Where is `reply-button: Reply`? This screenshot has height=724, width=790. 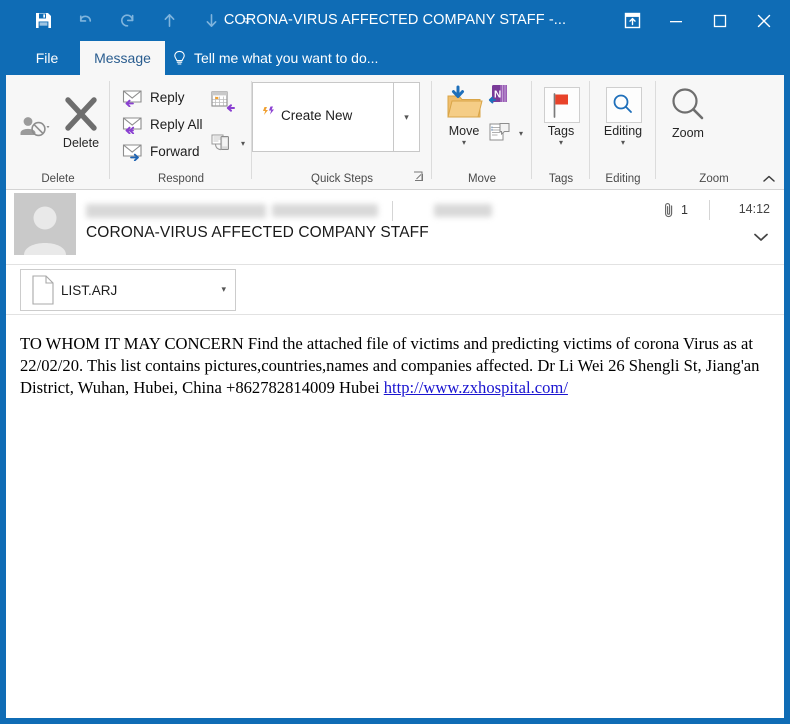
reply-button: Reply is located at coordinates (152, 97).